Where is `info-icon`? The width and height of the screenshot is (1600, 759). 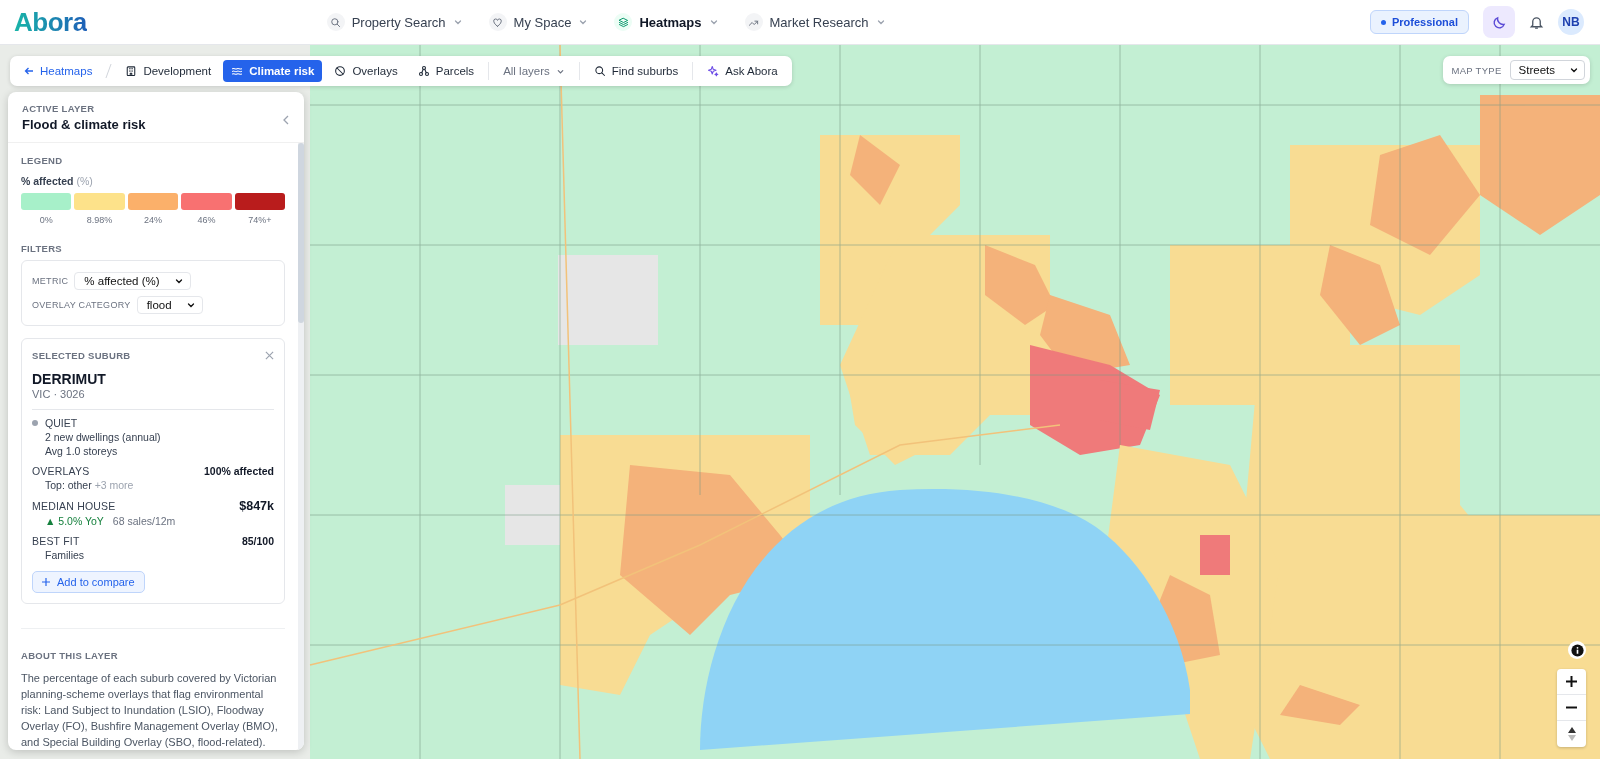
info-icon is located at coordinates (1577, 650).